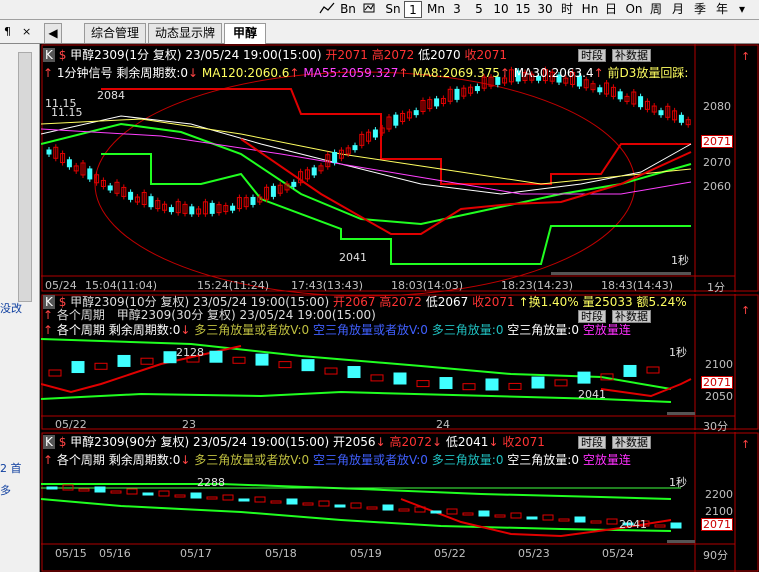 This screenshot has height=572, width=759. Describe the element at coordinates (678, 352) in the screenshot. I see `panel2-sec-label: 1秒` at that location.